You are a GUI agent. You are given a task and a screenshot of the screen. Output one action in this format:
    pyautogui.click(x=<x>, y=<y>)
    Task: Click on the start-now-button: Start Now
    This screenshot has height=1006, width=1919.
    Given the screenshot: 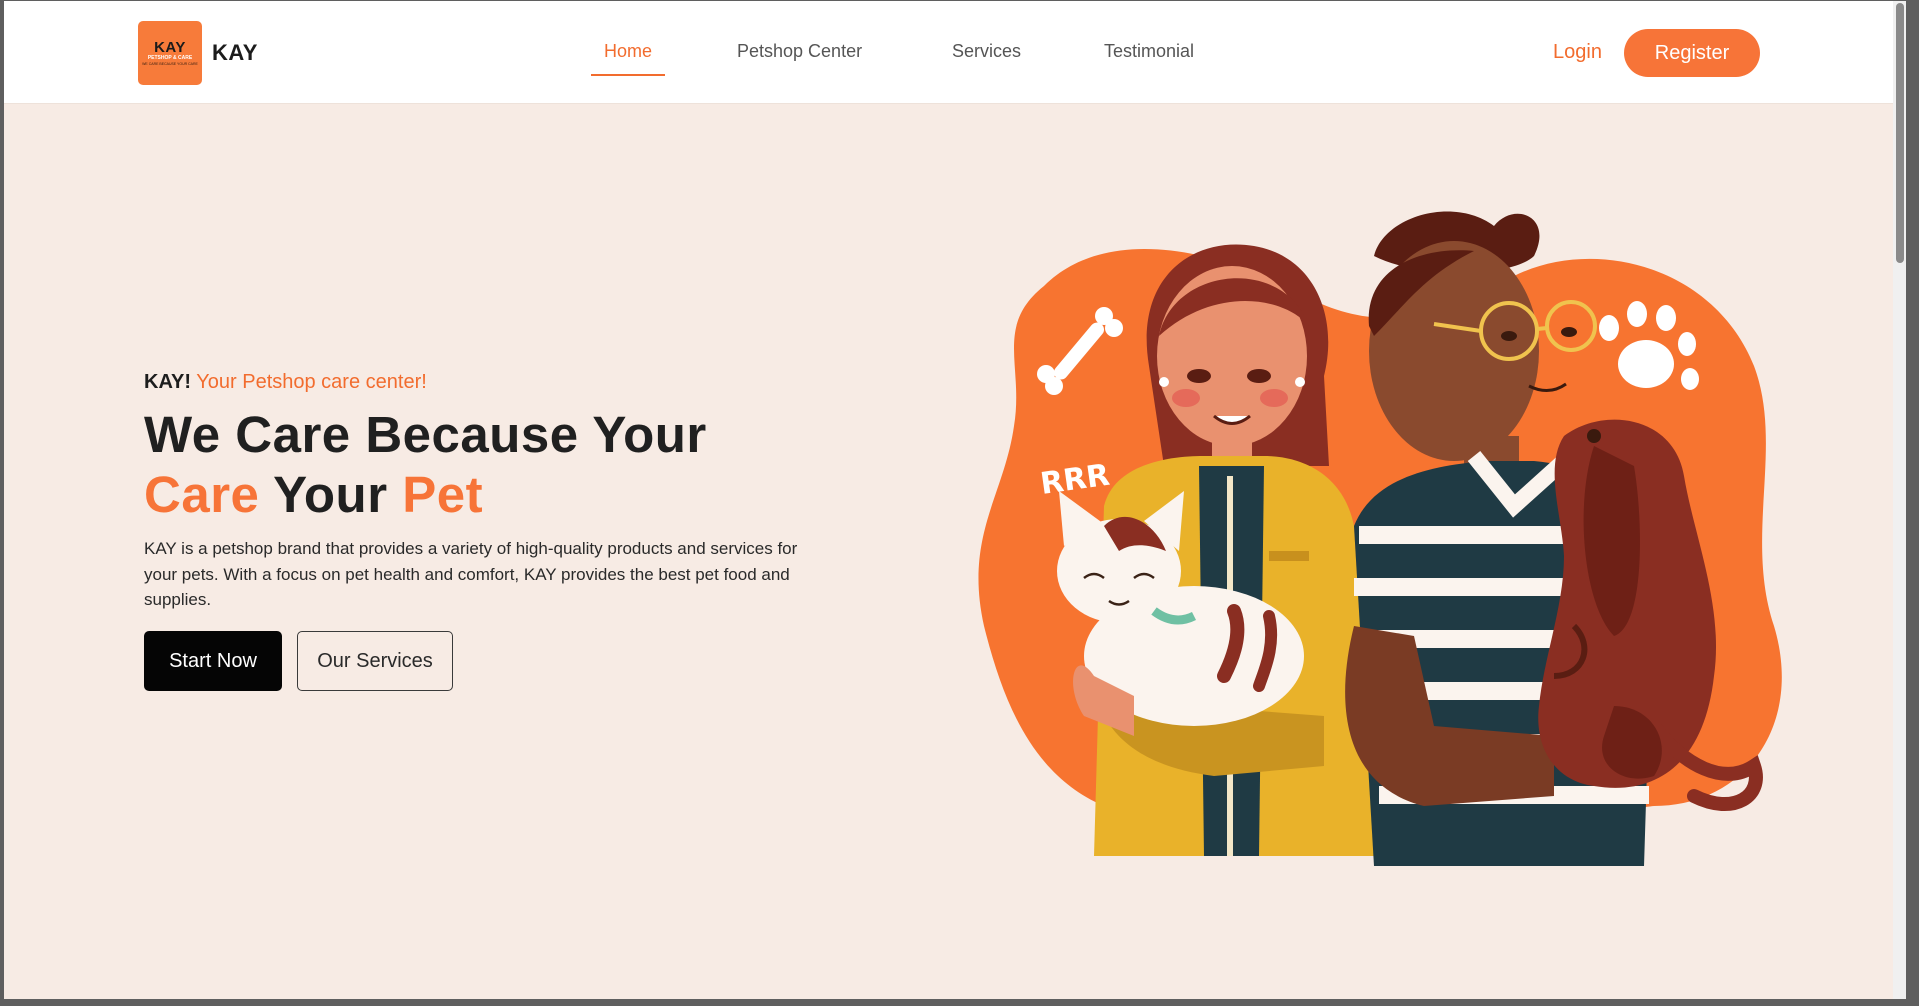 What is the action you would take?
    pyautogui.click(x=213, y=661)
    